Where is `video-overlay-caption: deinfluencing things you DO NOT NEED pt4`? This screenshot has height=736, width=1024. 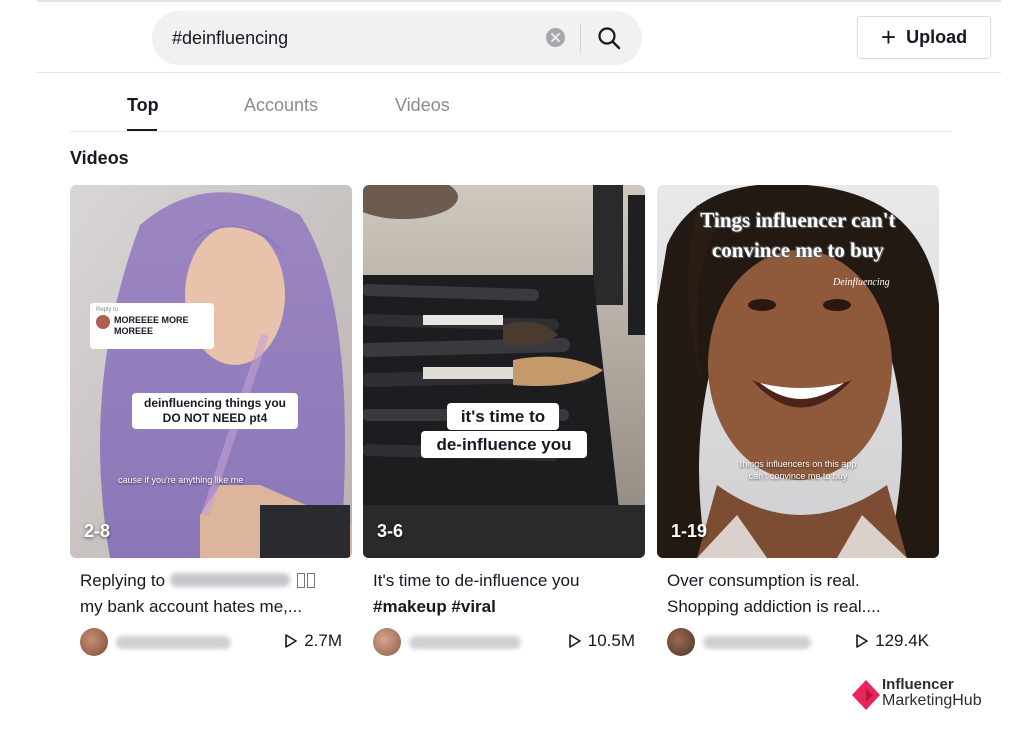 video-overlay-caption: deinfluencing things you DO NOT NEED pt4 is located at coordinates (215, 411).